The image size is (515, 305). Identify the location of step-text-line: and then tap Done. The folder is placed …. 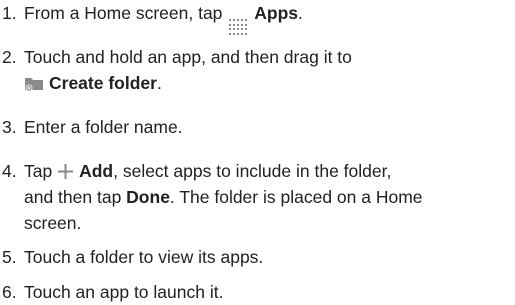
(268, 197).